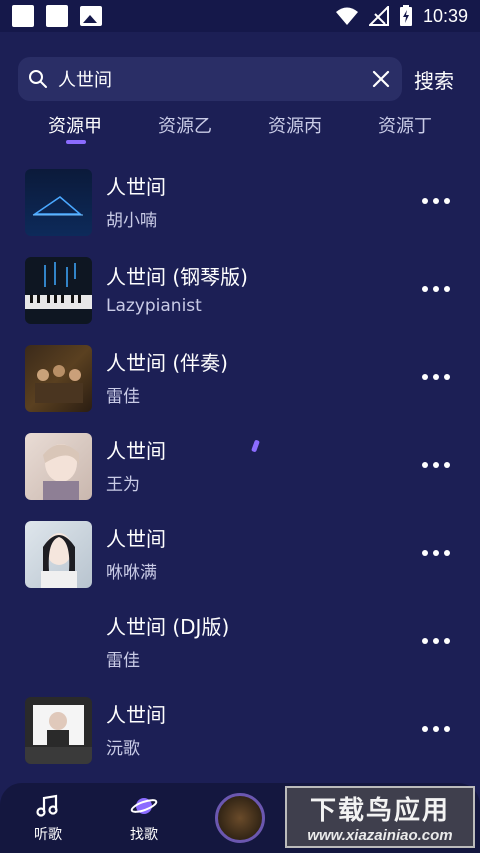  Describe the element at coordinates (381, 79) in the screenshot. I see `clear-icon` at that location.